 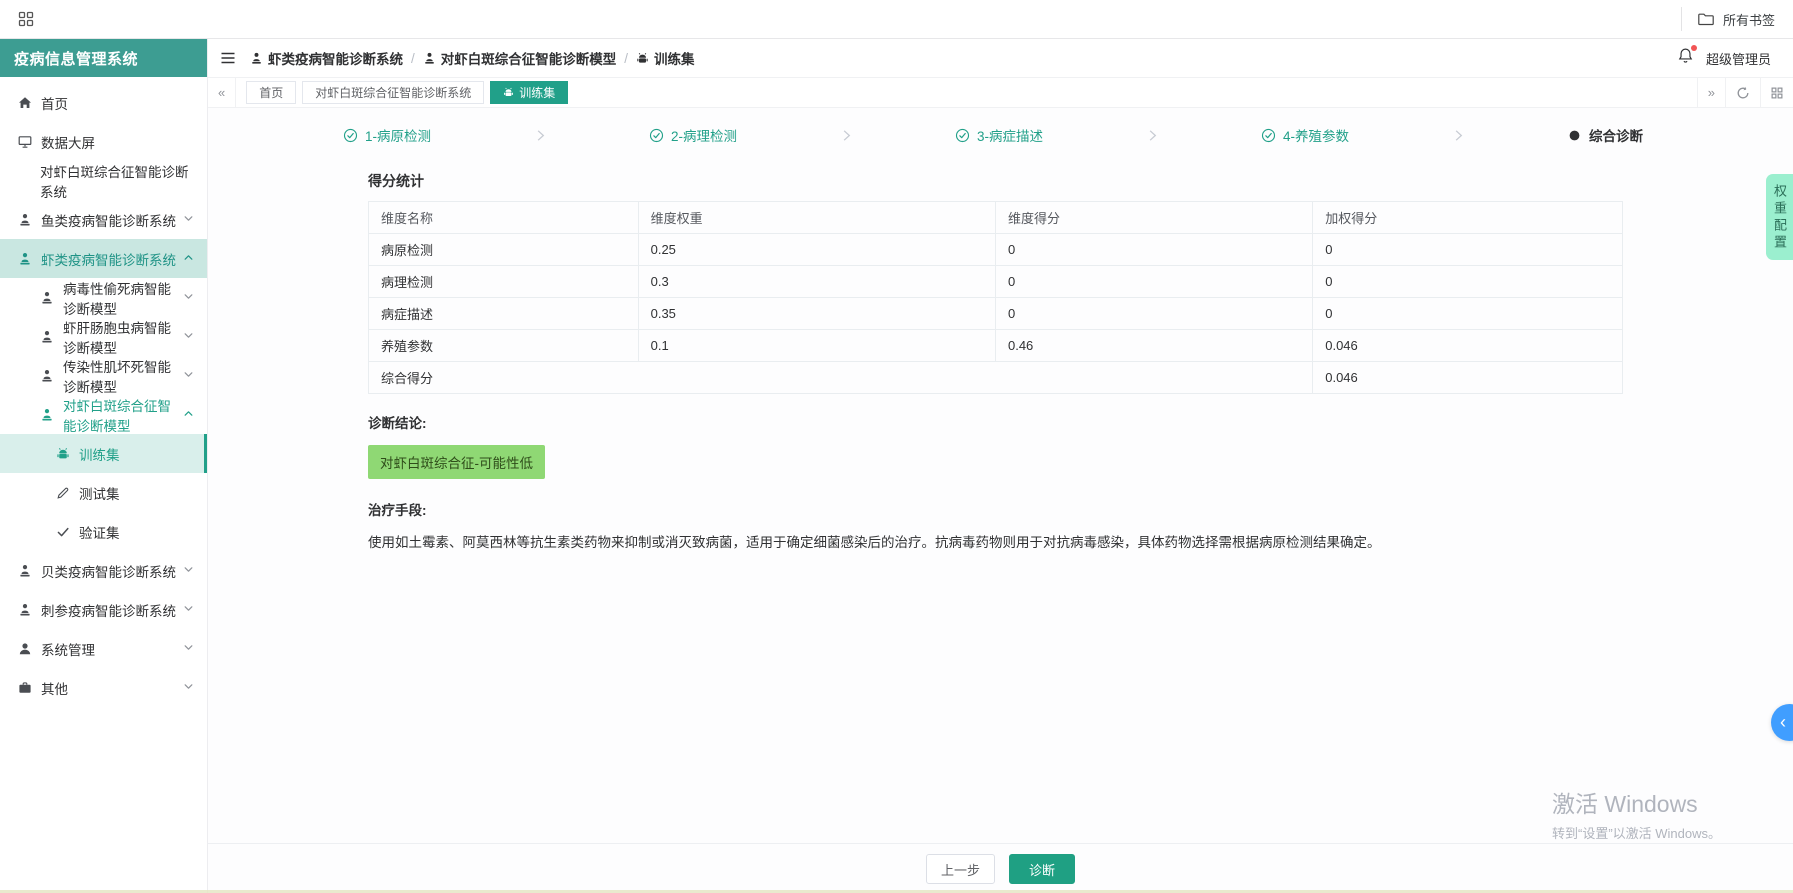 What do you see at coordinates (995, 281) in the screenshot?
I see `table-row: 病理检测 0.3 0 0` at bounding box center [995, 281].